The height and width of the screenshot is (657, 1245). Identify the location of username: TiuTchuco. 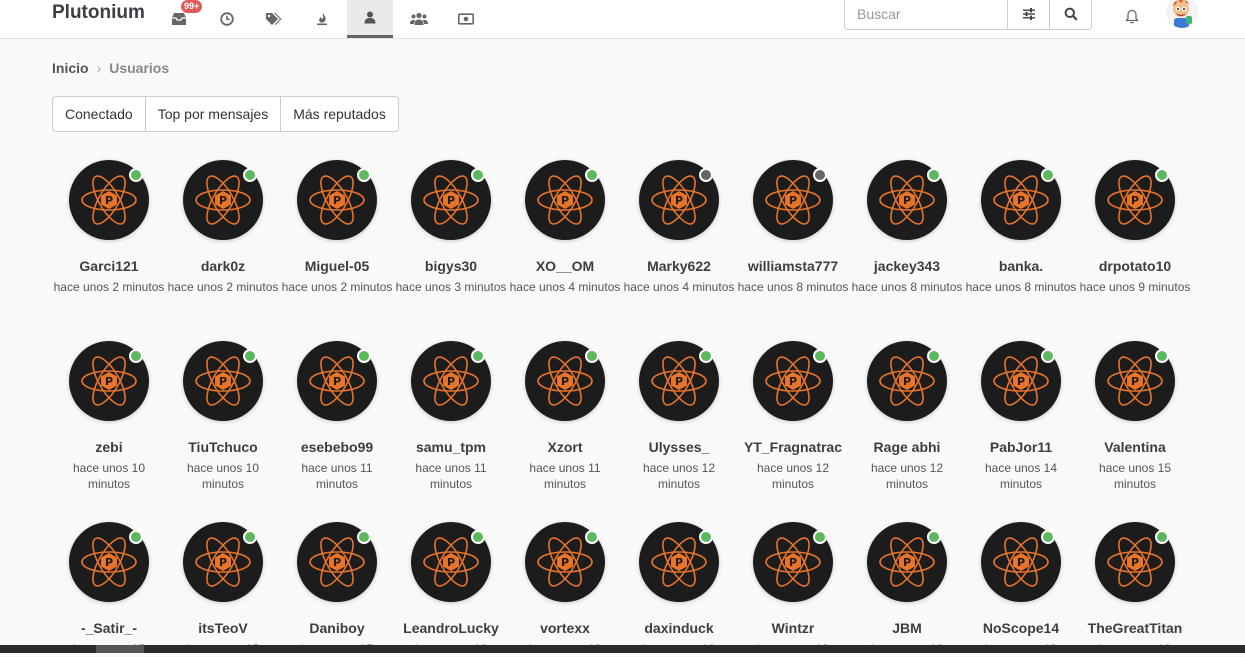
(223, 447).